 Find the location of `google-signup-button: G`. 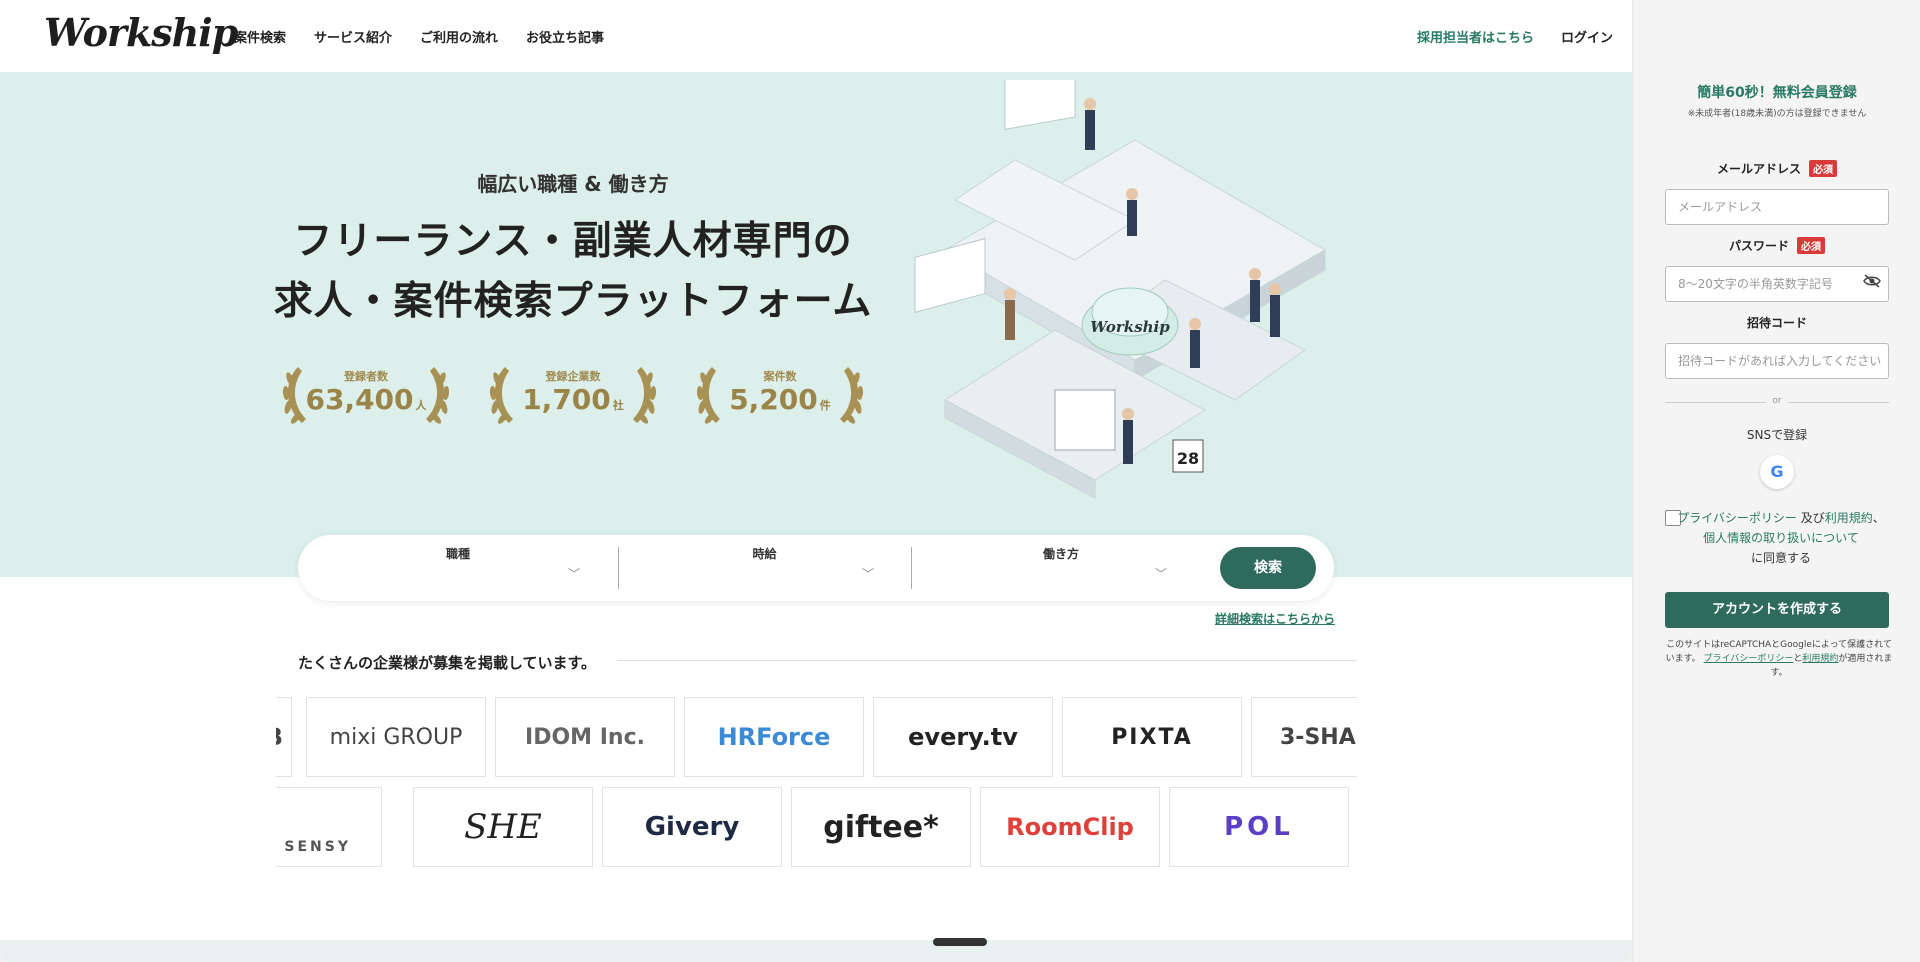

google-signup-button: G is located at coordinates (1777, 472).